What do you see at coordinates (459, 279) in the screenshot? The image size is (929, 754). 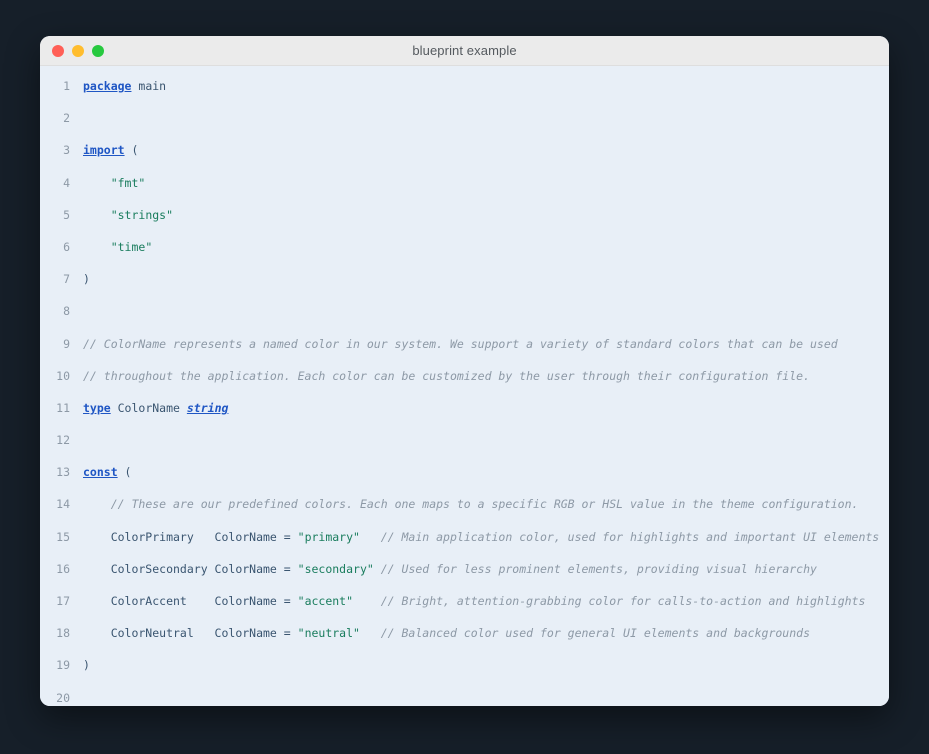 I see `code-line: 7)` at bounding box center [459, 279].